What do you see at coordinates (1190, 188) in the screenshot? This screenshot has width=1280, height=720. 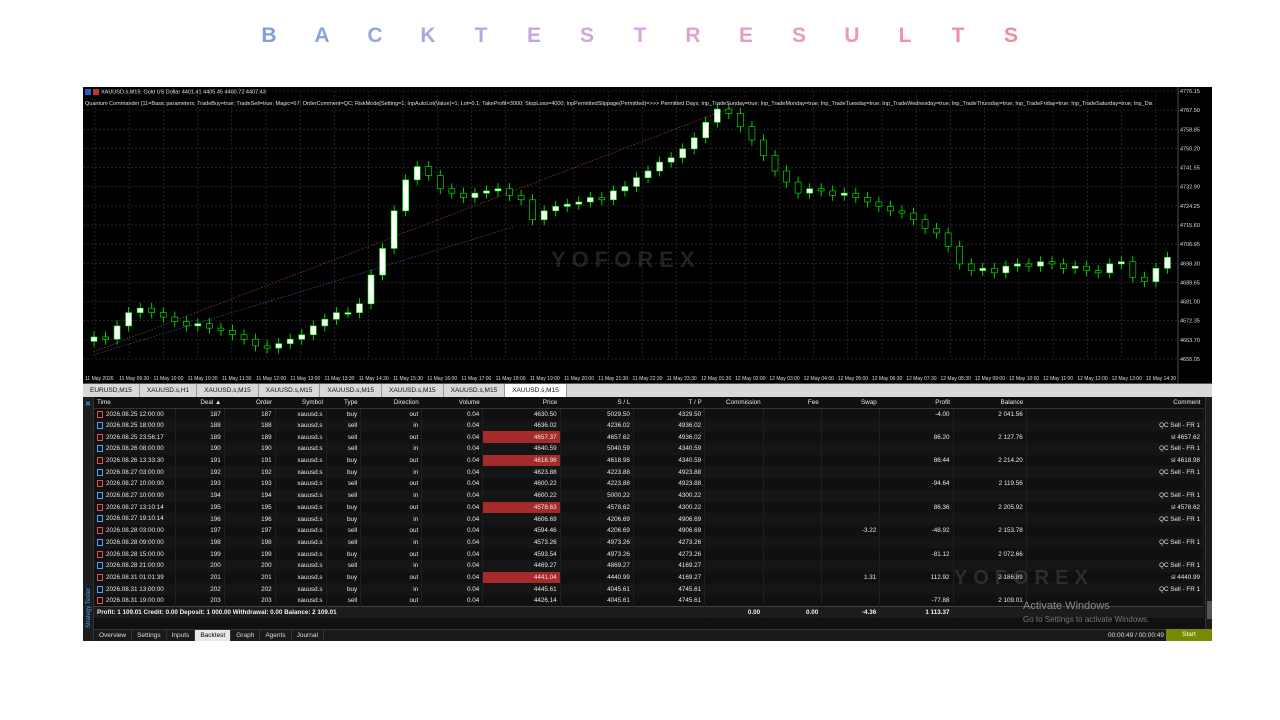 I see `price-label: 4732.90` at bounding box center [1190, 188].